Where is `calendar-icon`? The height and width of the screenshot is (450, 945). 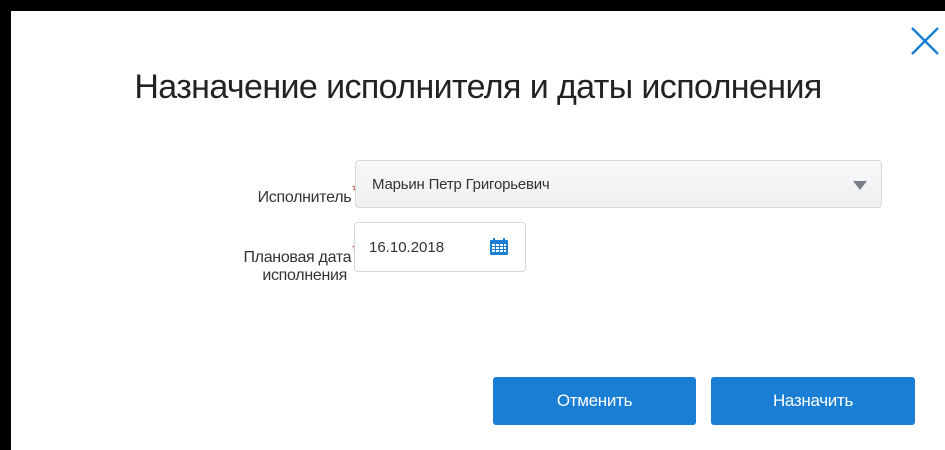 calendar-icon is located at coordinates (499, 247).